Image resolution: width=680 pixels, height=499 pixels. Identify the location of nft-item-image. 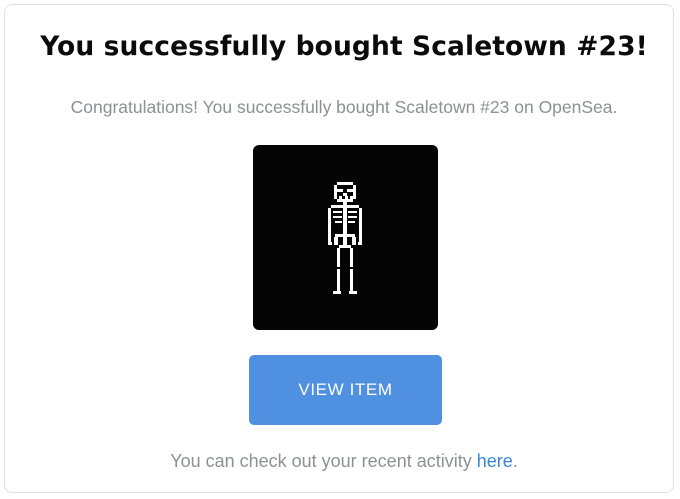
(345, 237).